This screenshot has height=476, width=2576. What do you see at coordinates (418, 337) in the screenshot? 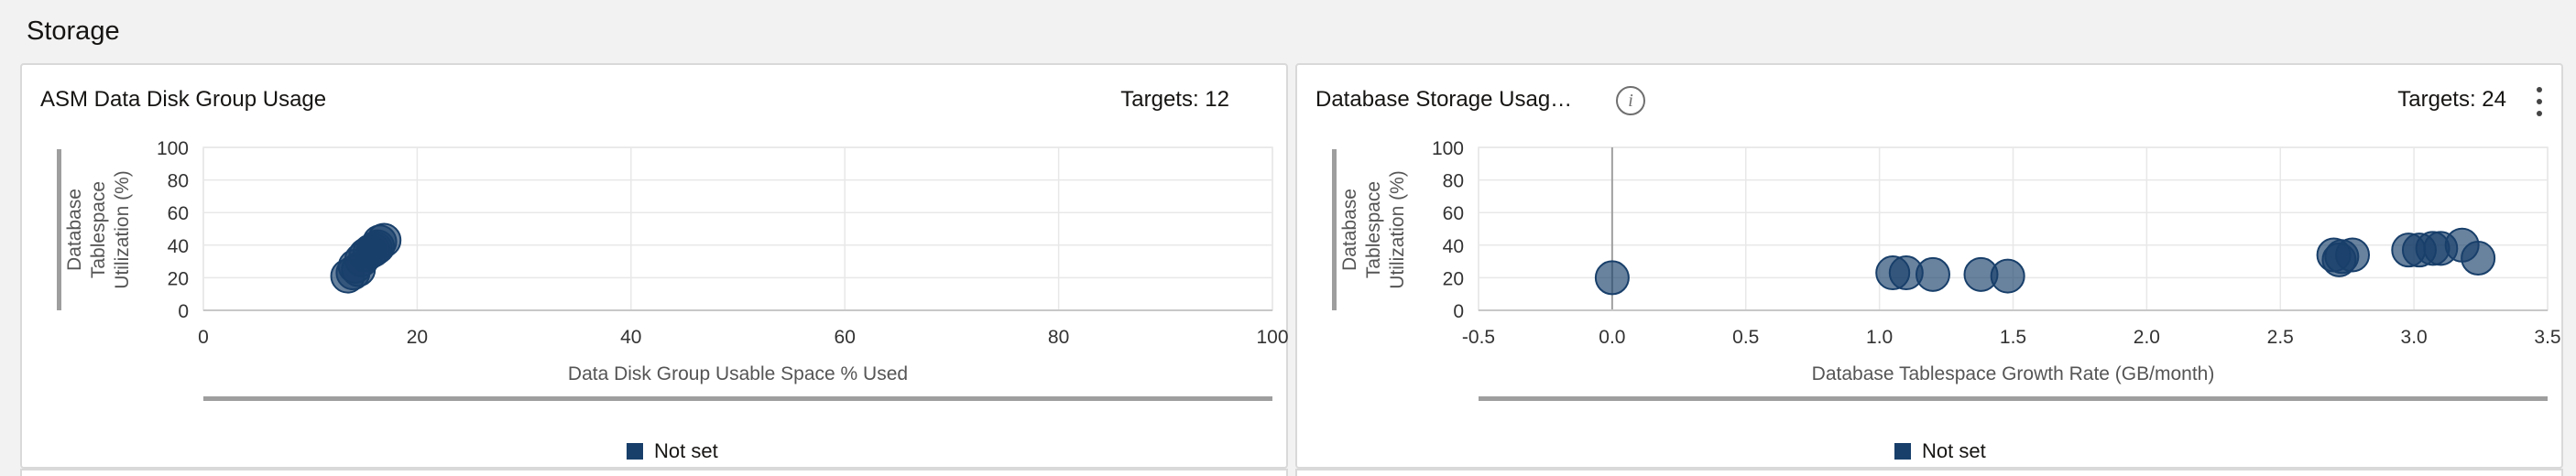
I see `x-tick-label: 20` at bounding box center [418, 337].